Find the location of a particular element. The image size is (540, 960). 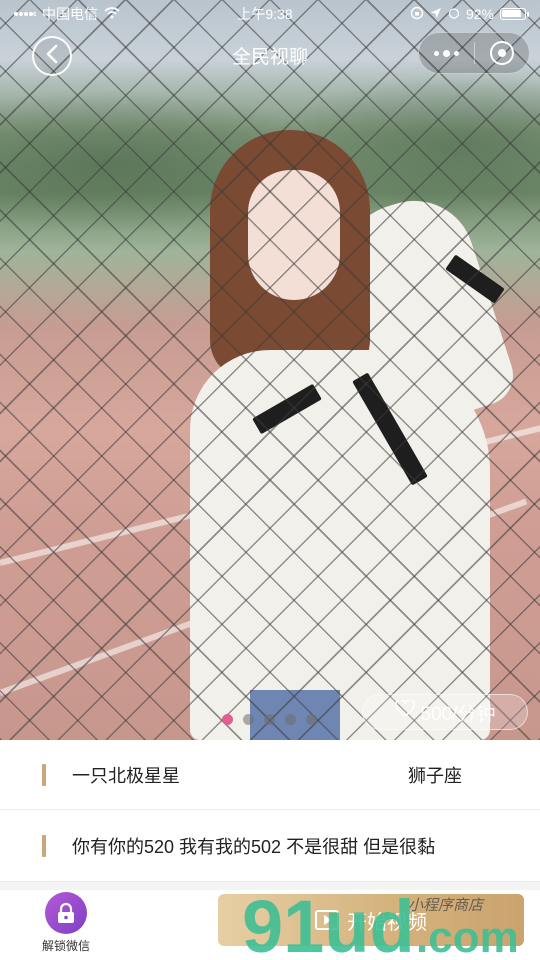

more-button is located at coordinates (446, 53).